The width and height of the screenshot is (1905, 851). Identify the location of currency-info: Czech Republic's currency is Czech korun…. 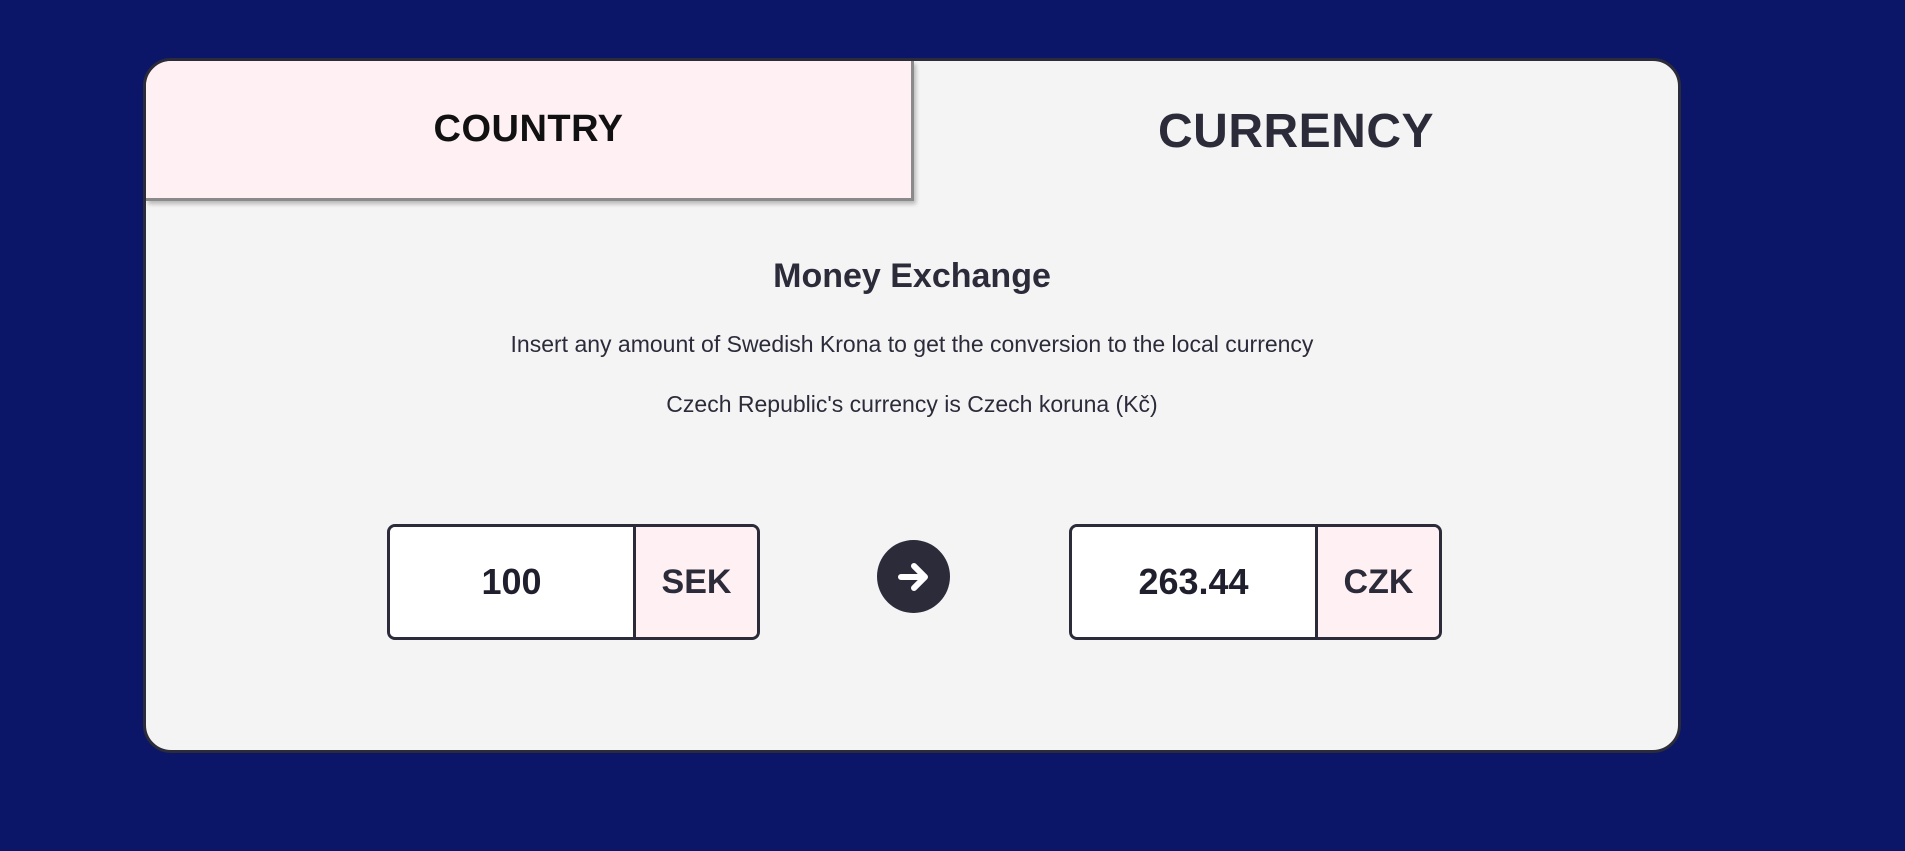
(912, 404).